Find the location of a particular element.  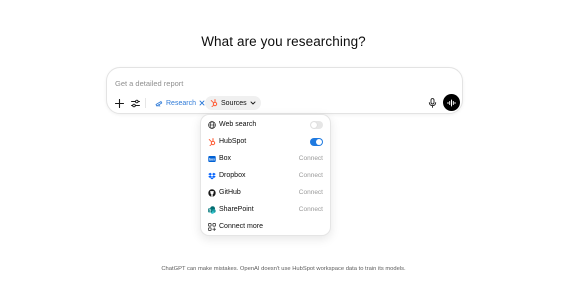

menu-item-web-search: Web search is located at coordinates (265, 125).